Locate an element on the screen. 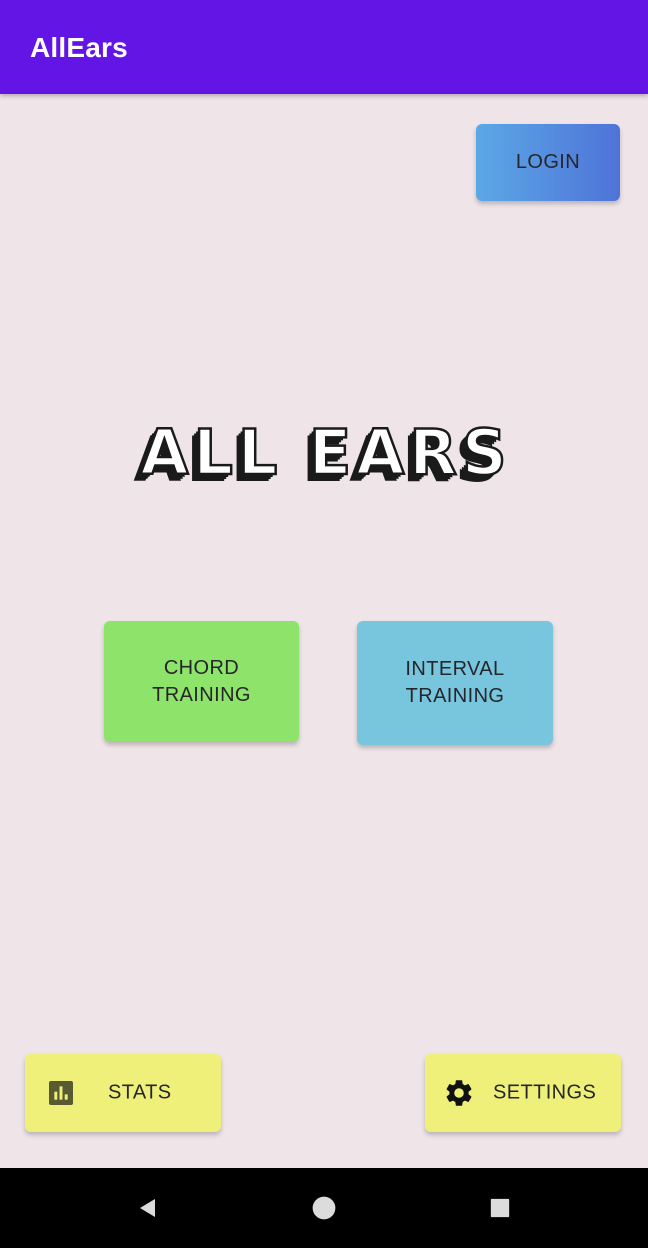  system-nav-bar is located at coordinates (324, 1208).